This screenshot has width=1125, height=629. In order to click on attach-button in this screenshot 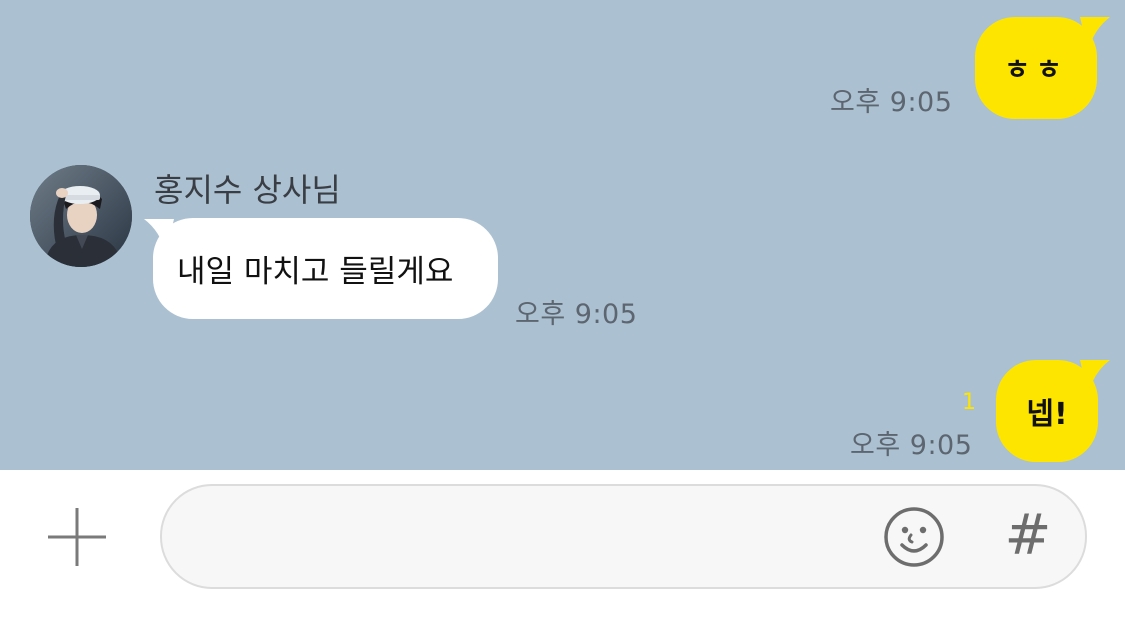, I will do `click(77, 537)`.